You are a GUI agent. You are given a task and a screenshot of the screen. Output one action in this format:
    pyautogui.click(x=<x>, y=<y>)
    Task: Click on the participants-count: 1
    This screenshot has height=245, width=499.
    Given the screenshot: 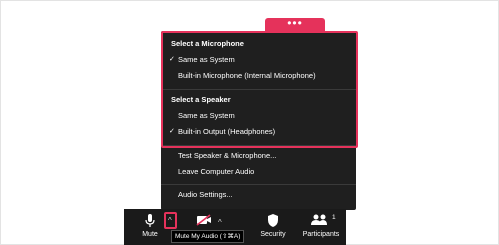 What is the action you would take?
    pyautogui.click(x=334, y=217)
    